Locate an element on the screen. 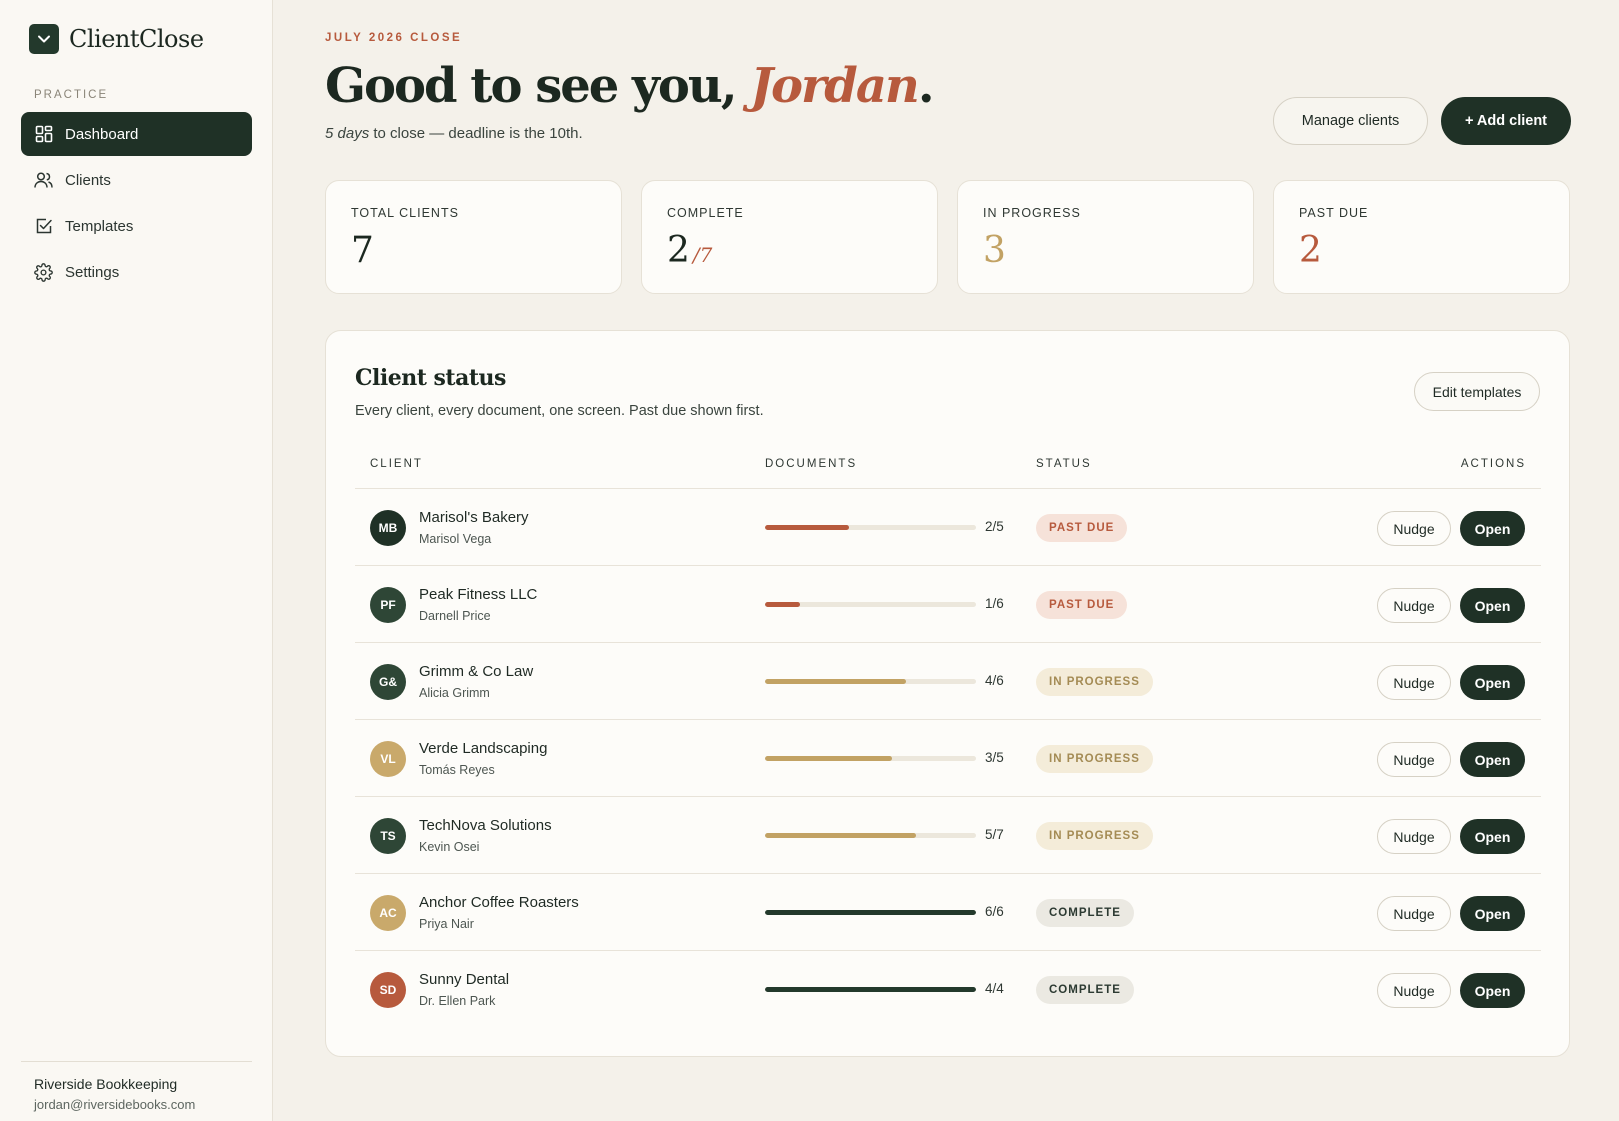  brand-logo-icon is located at coordinates (44, 39).